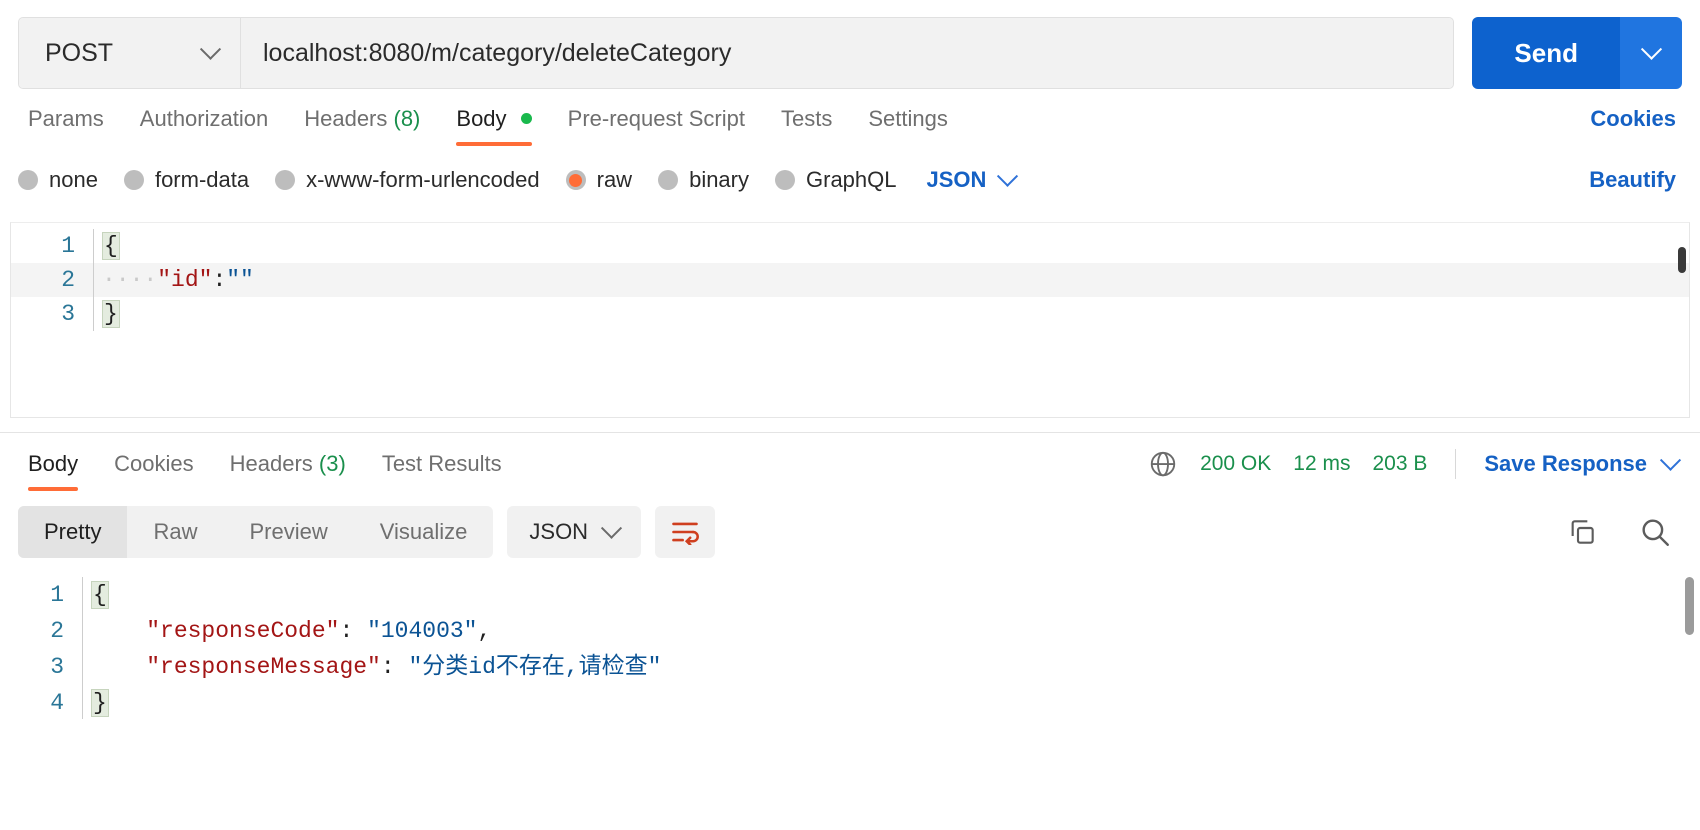 Image resolution: width=1700 pixels, height=830 pixels. Describe the element at coordinates (407, 118) in the screenshot. I see `headers-count: (8)` at that location.